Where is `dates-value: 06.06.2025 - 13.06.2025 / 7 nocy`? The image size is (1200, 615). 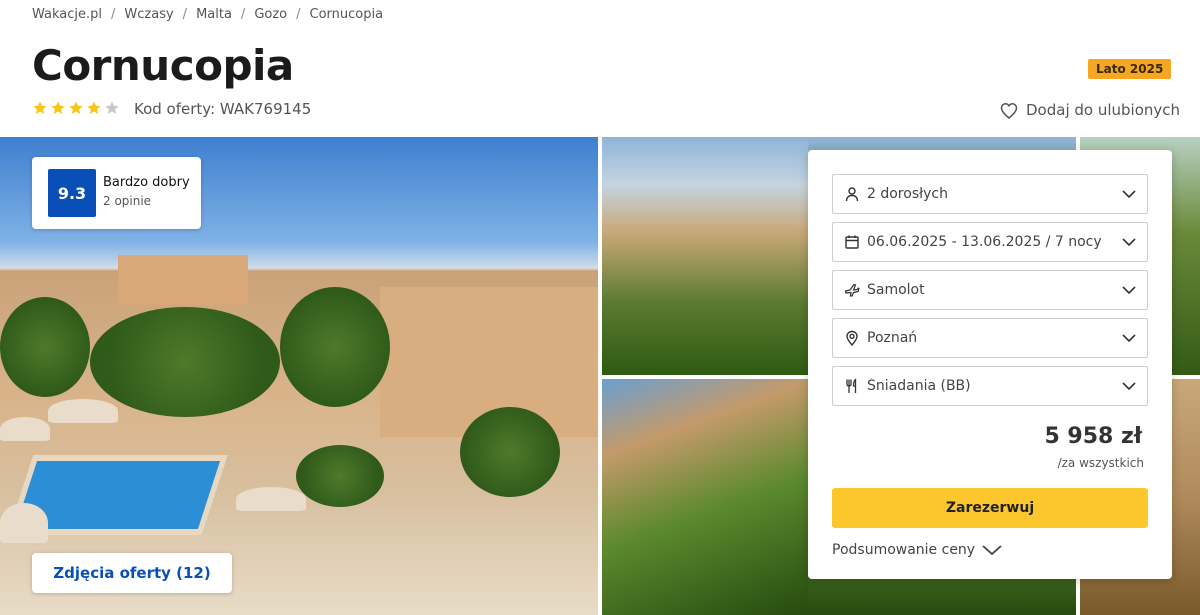
dates-value: 06.06.2025 - 13.06.2025 / 7 nocy is located at coordinates (984, 242).